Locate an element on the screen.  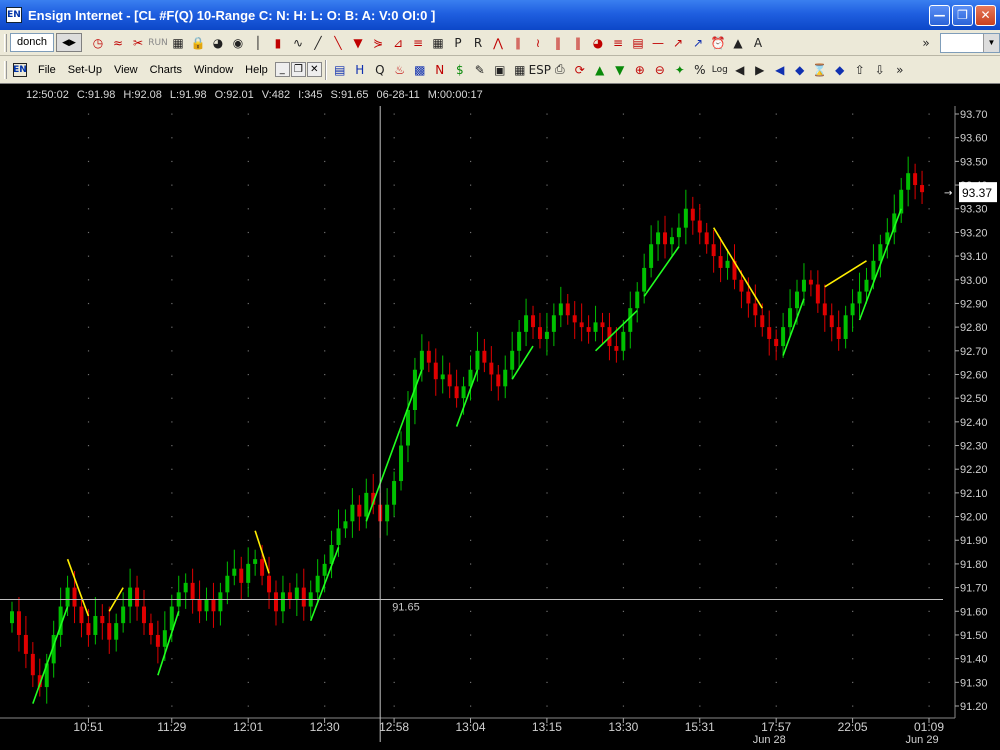
percent-icon: % is located at coordinates (700, 70).